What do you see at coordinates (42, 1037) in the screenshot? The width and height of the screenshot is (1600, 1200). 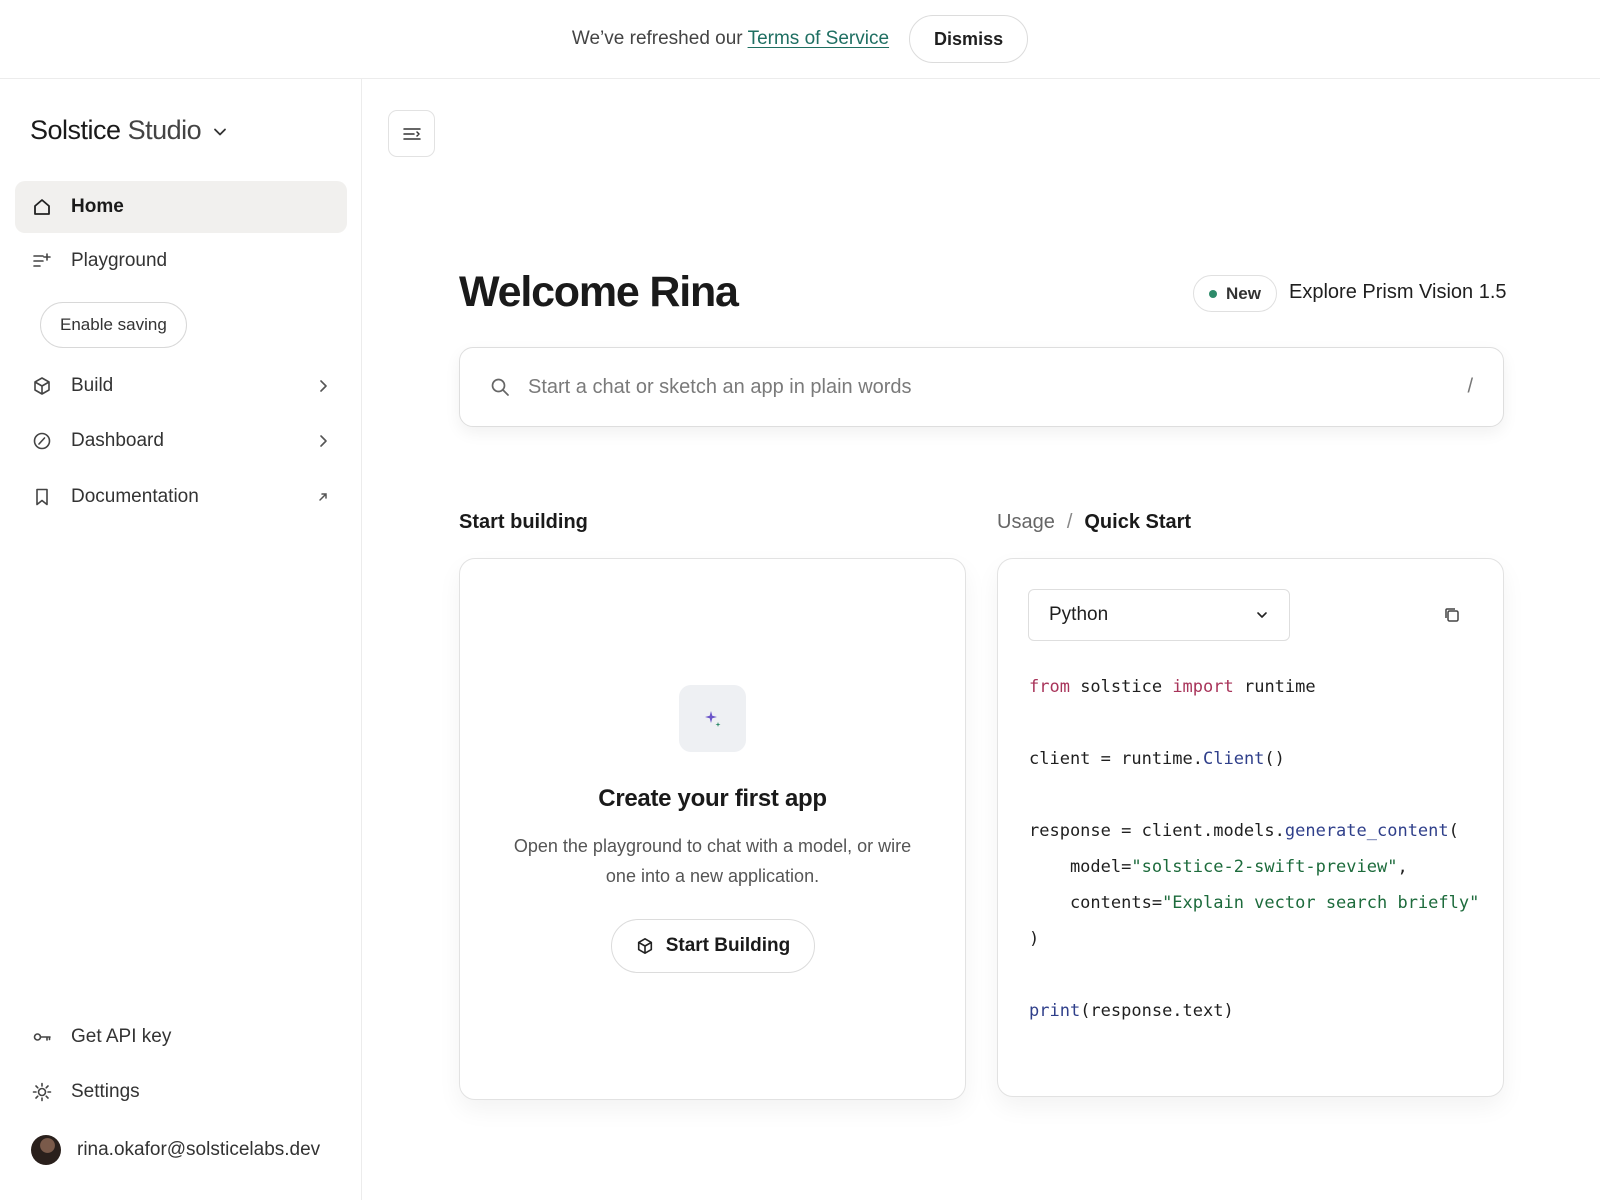 I see `key-icon` at bounding box center [42, 1037].